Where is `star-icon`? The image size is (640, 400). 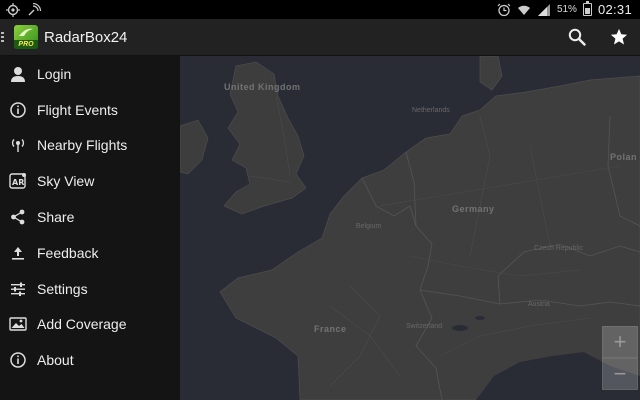 star-icon is located at coordinates (619, 36).